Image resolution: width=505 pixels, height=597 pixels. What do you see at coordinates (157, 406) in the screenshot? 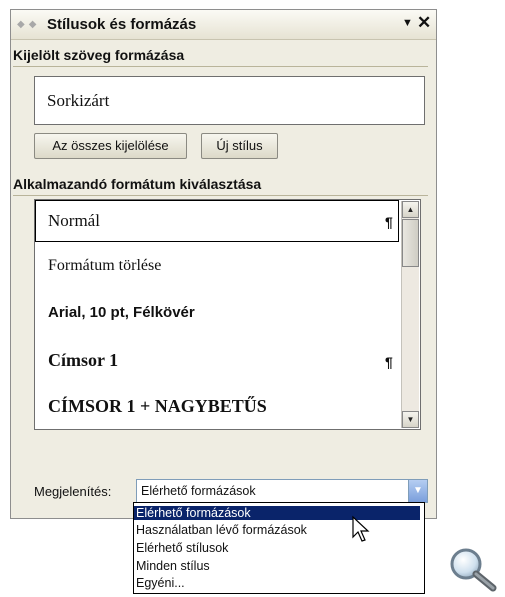
I see `list-item: CÍMSOR 1 + NAGYBETŰS` at bounding box center [157, 406].